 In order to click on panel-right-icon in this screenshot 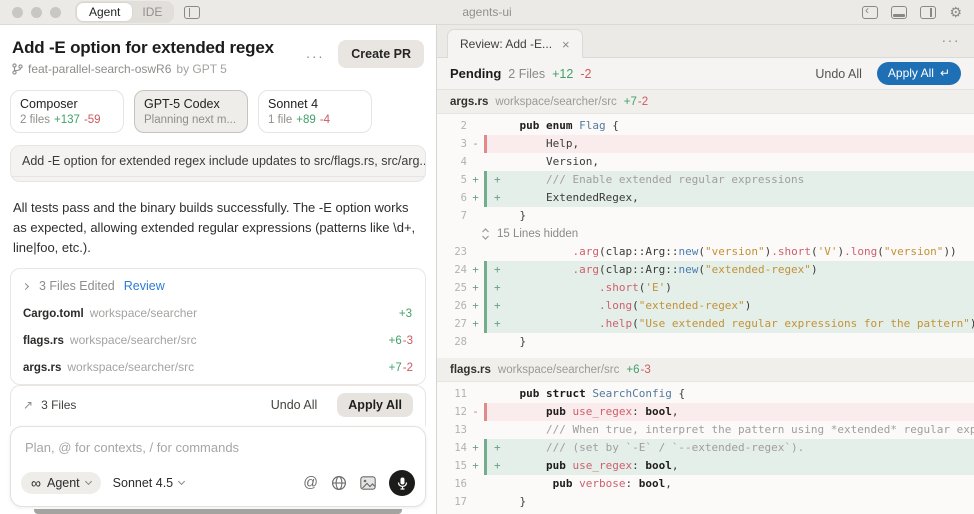, I will do `click(928, 12)`.